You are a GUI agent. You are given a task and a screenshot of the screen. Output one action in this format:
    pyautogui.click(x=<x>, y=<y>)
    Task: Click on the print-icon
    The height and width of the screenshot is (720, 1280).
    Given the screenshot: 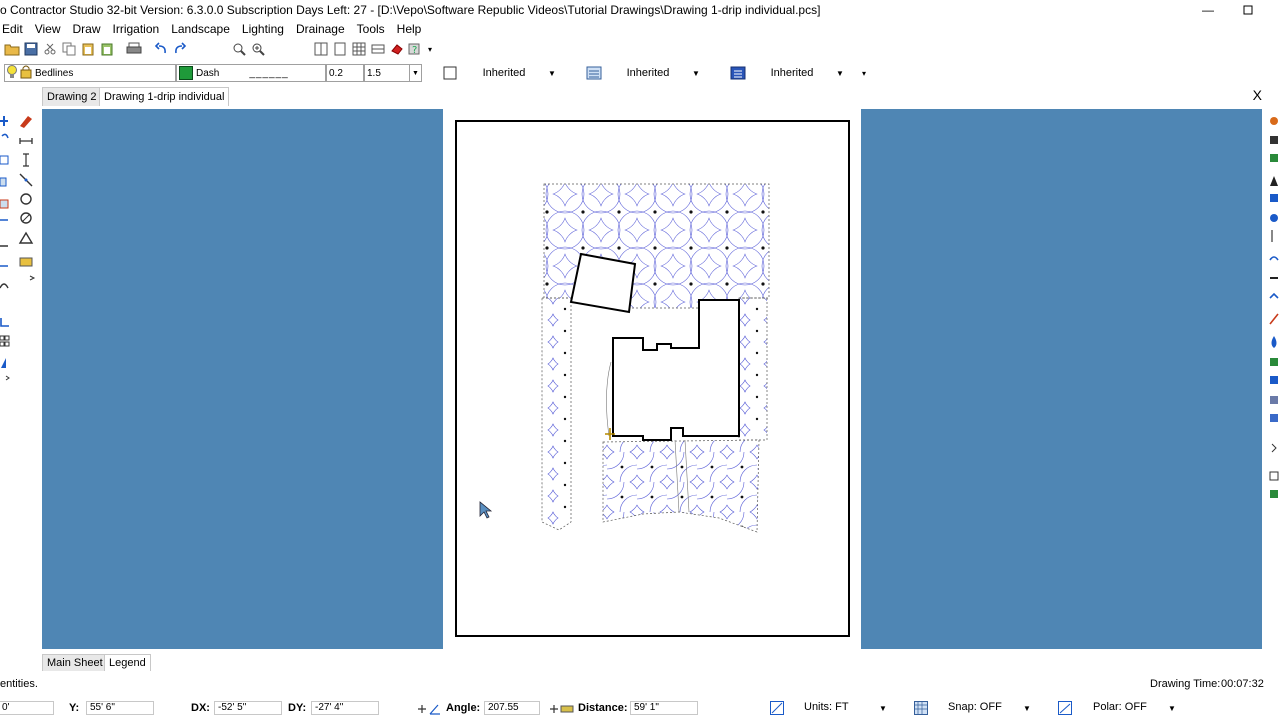 What is the action you would take?
    pyautogui.click(x=134, y=49)
    